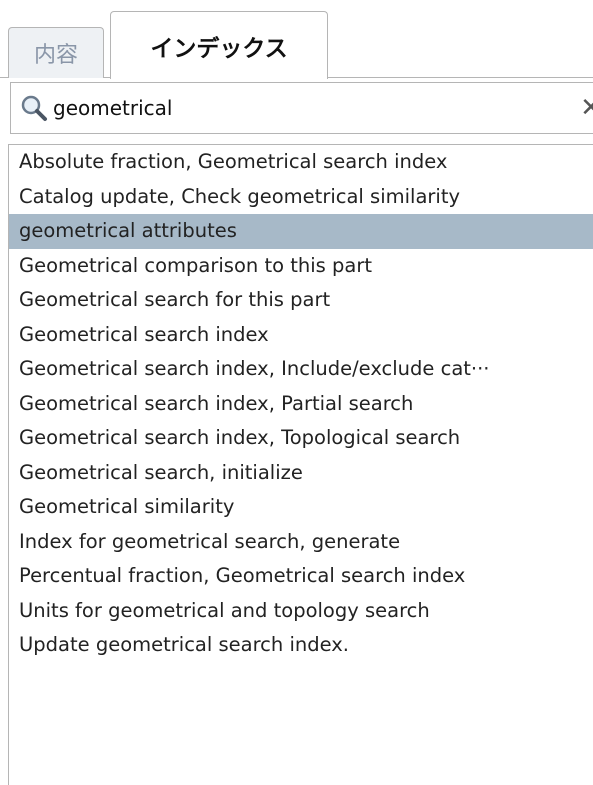 This screenshot has width=593, height=785. Describe the element at coordinates (301, 335) in the screenshot. I see `list-item: Geometrical search index` at that location.